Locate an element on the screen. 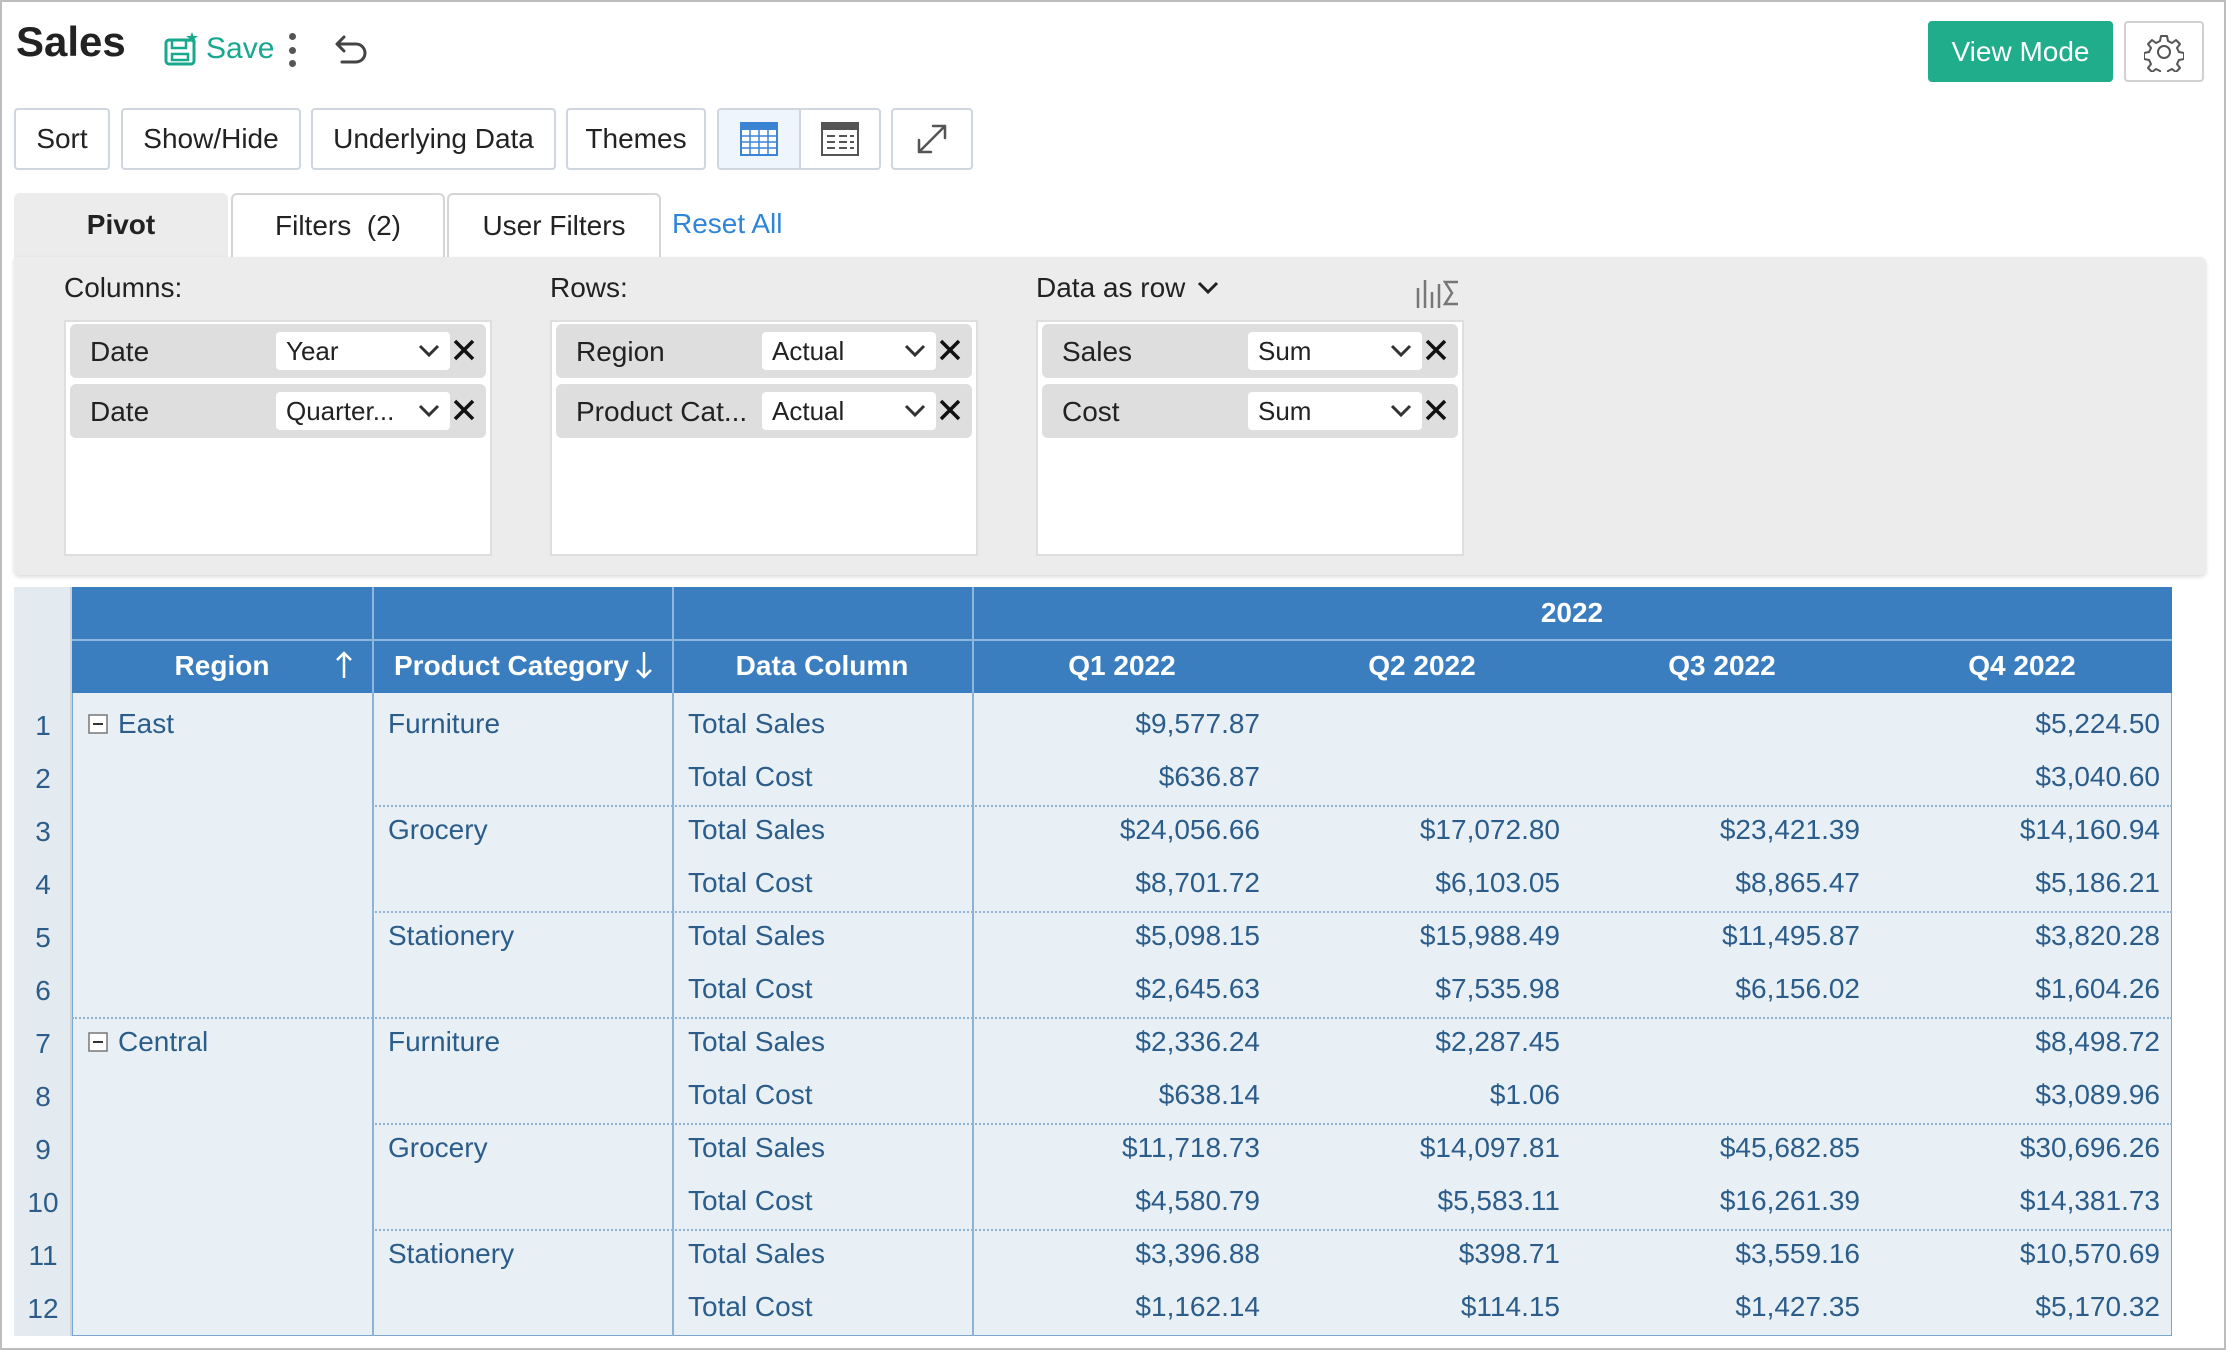  chip-field-name: Sales is located at coordinates (1097, 351).